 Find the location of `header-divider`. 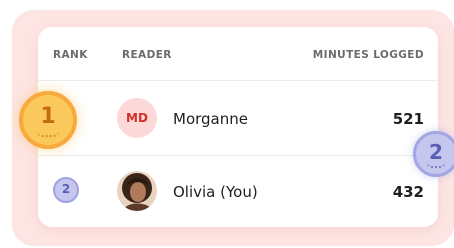

header-divider is located at coordinates (238, 80).